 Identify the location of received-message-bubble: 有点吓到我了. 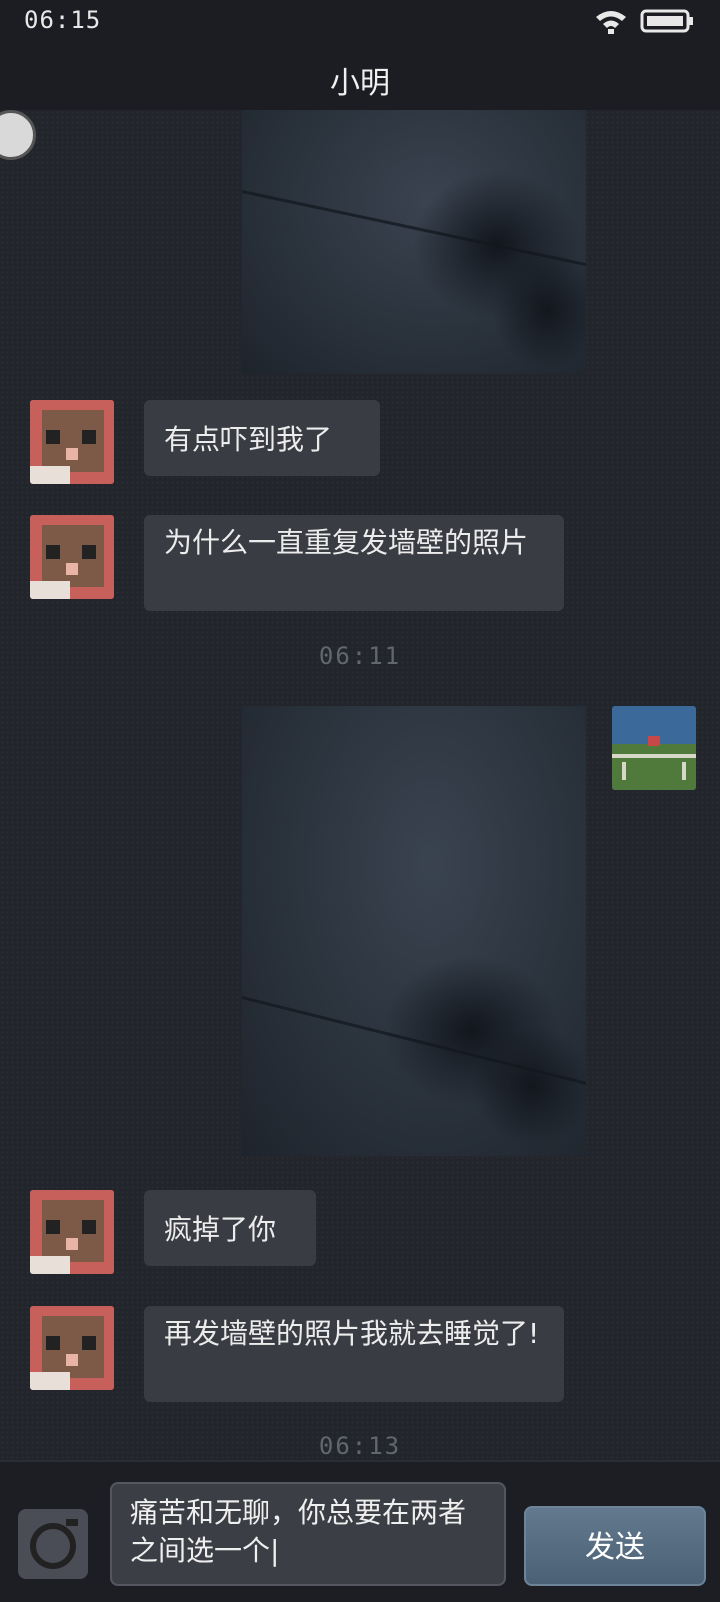
(262, 438).